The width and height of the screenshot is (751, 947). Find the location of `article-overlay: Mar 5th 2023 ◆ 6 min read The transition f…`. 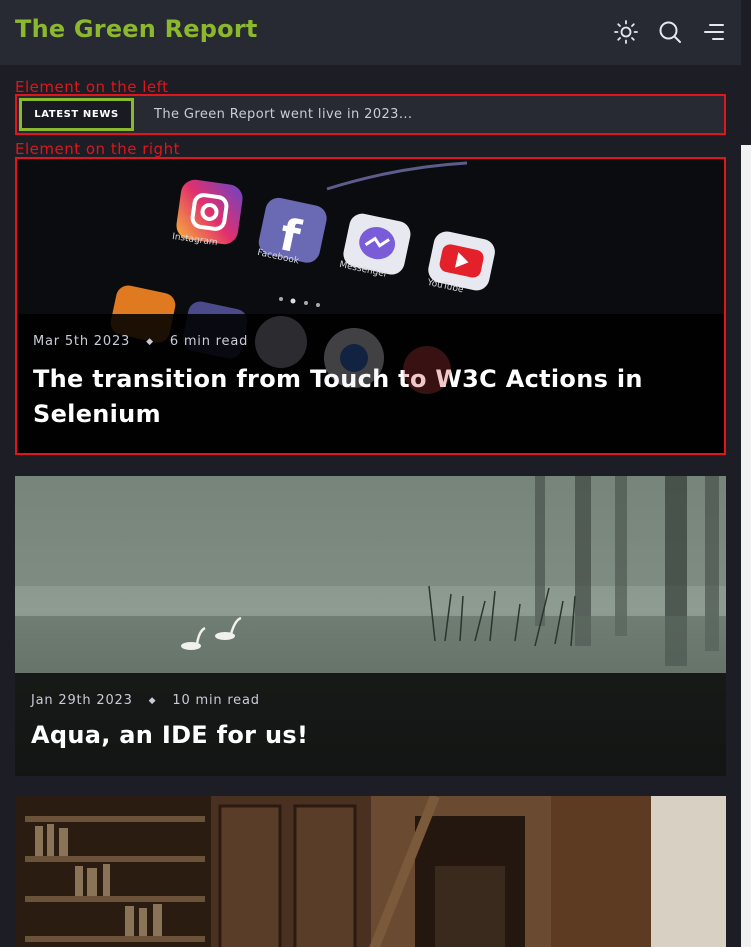

article-overlay: Mar 5th 2023 ◆ 6 min read The transition f… is located at coordinates (370, 383).